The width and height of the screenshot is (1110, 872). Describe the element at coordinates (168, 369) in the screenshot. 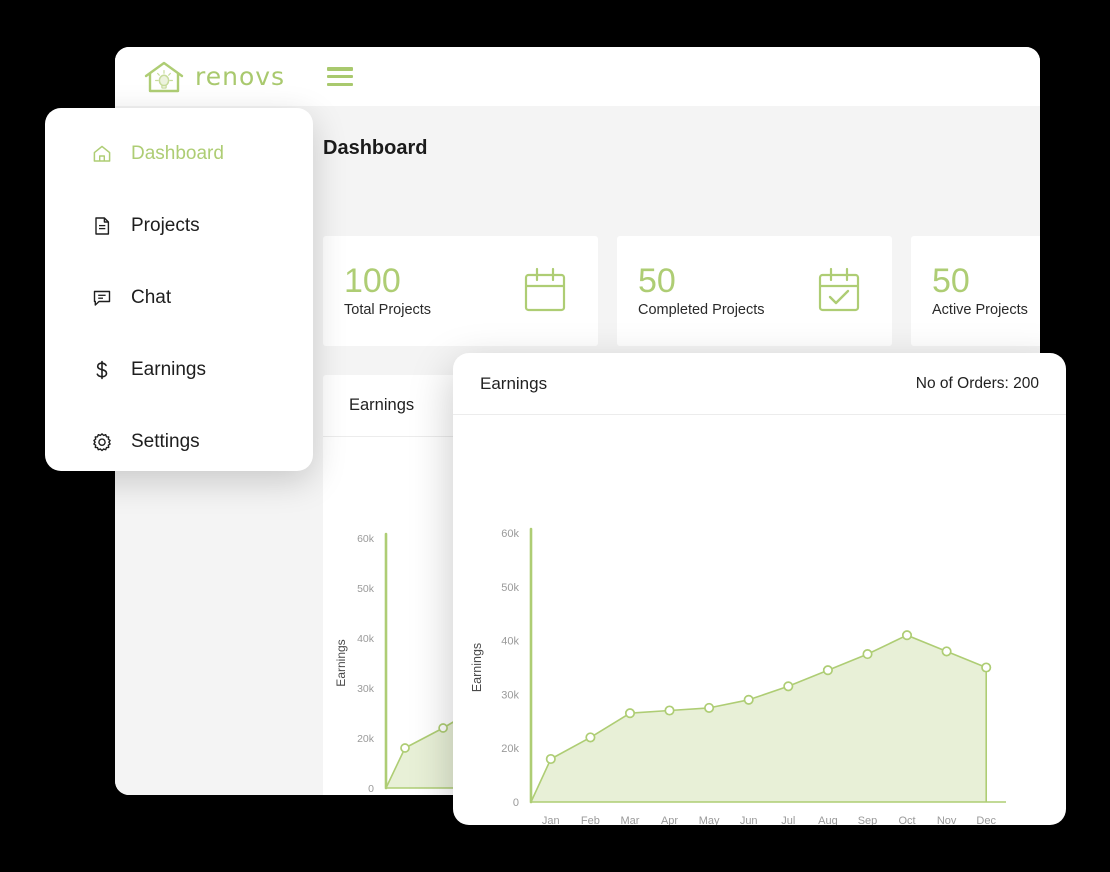

I see `sidebar-item-label: Earnings` at that location.